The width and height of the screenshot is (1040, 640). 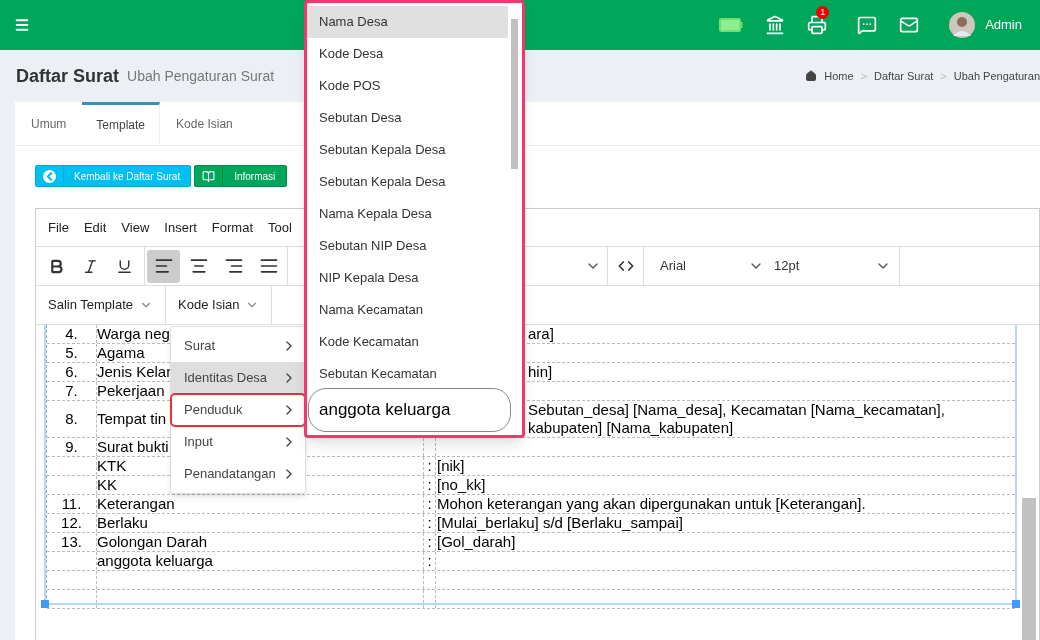 What do you see at coordinates (407, 278) in the screenshot?
I see `dropdown-item: NIP Kepala Desa` at bounding box center [407, 278].